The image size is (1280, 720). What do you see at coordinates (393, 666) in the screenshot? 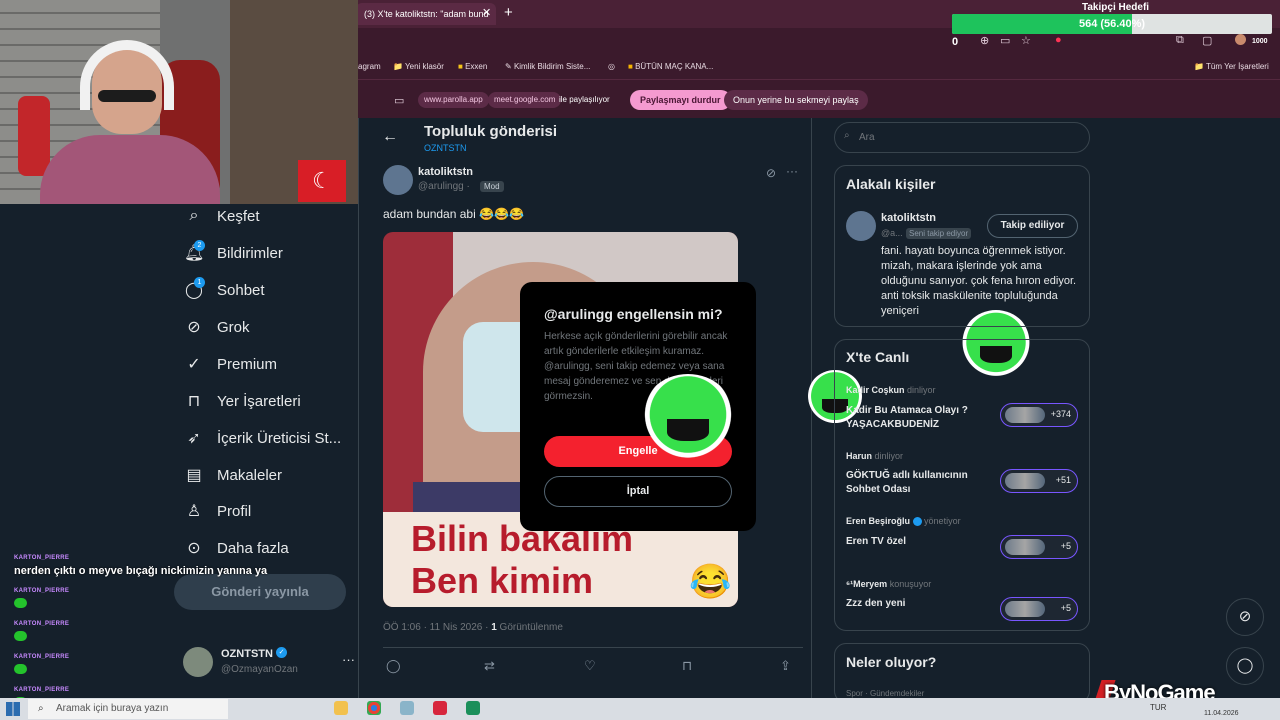
I see `reply-icon: ◯` at bounding box center [393, 666].